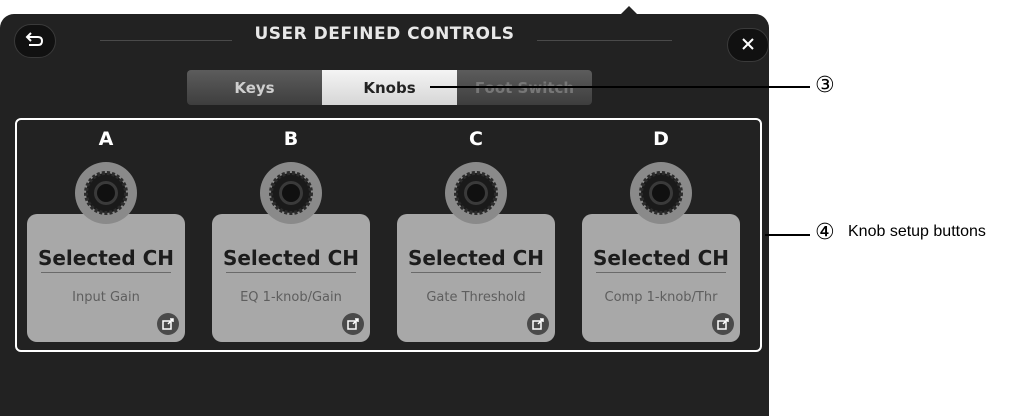 The height and width of the screenshot is (416, 1035). I want to click on knob-column-d: D Selected CH Comp 1-knob/Thr, so click(661, 236).